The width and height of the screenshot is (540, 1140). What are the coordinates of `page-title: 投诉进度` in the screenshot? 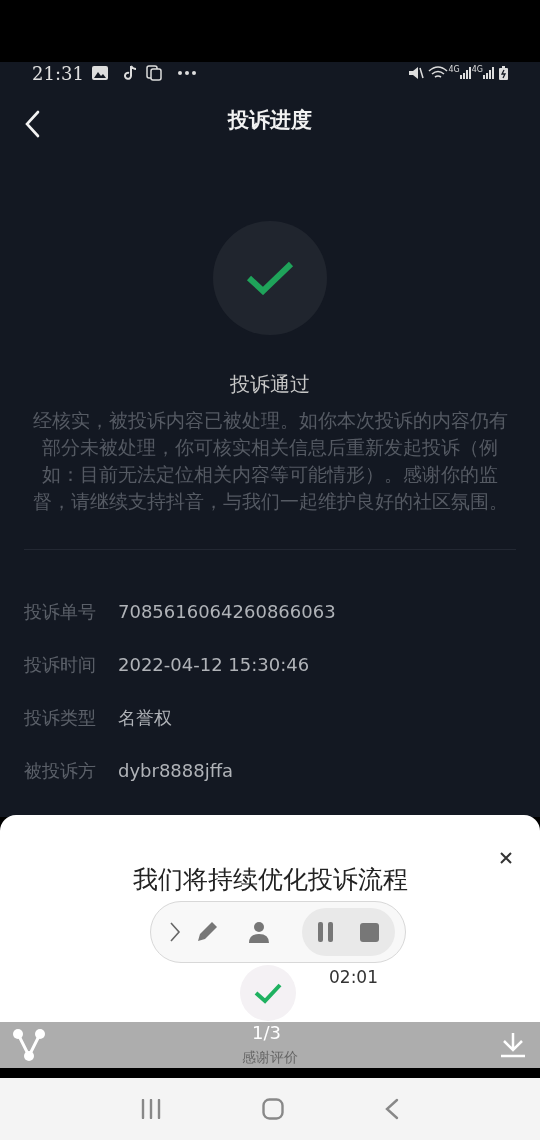 It's located at (270, 120).